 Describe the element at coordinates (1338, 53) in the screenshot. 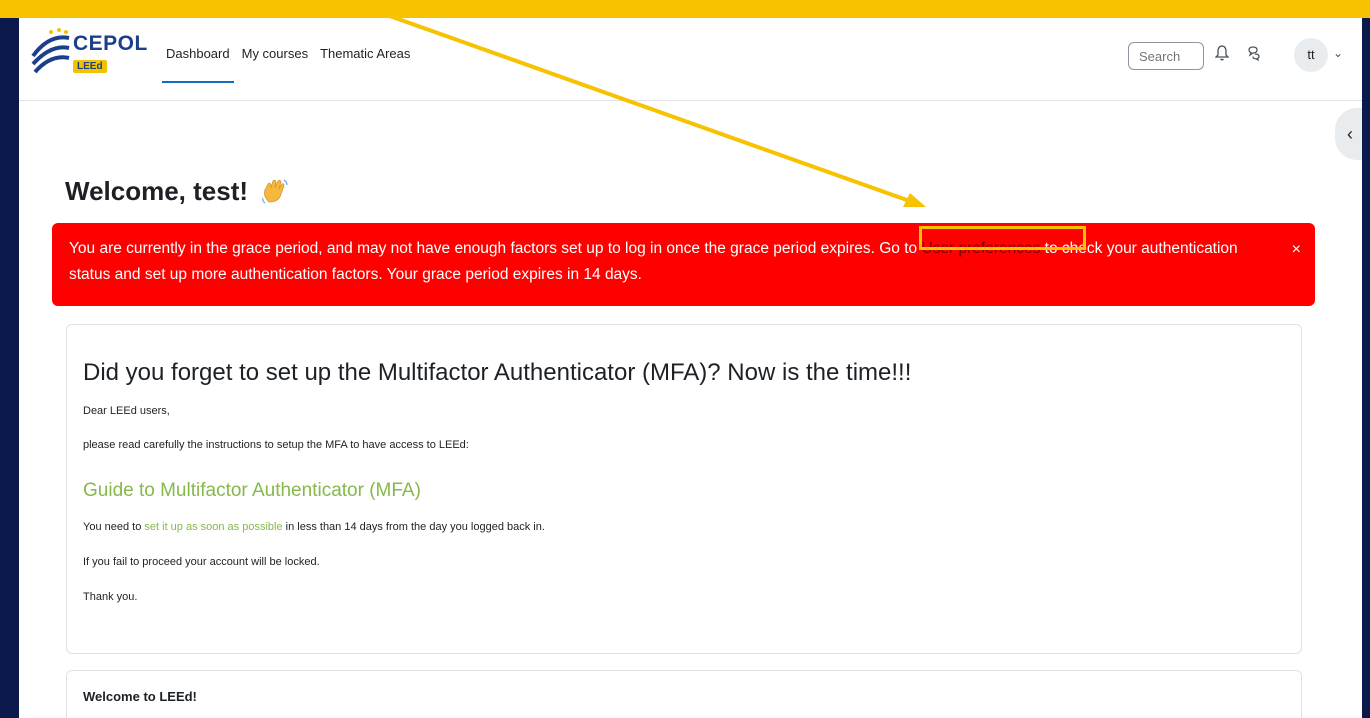

I see `chevron-down-icon: ⌄` at that location.